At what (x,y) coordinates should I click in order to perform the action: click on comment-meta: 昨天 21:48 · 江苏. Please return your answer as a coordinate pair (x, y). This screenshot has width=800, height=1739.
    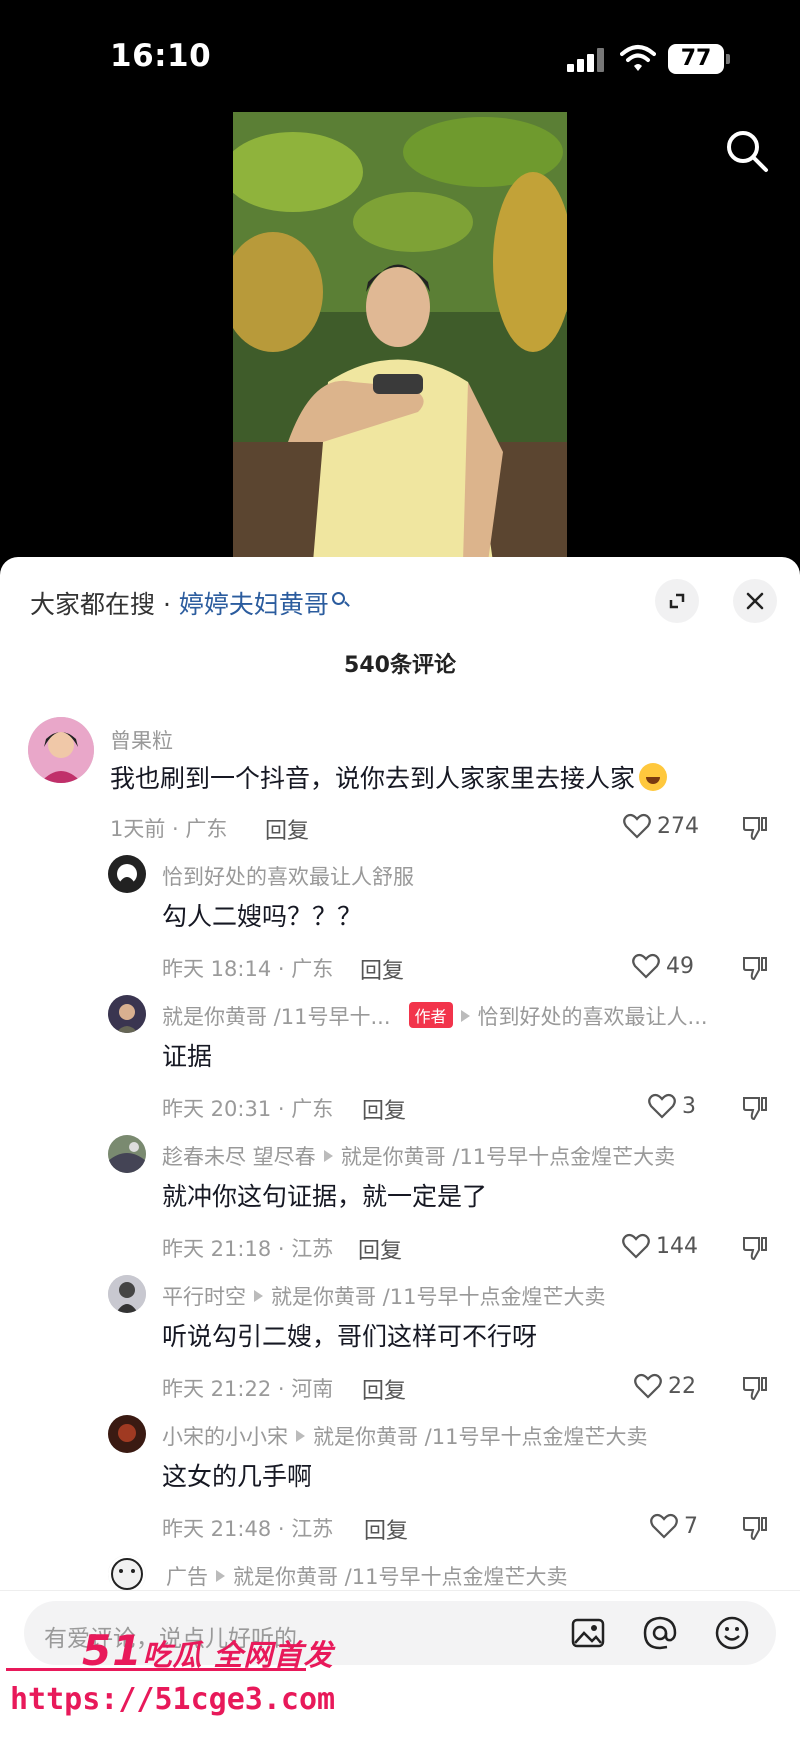
    Looking at the image, I should click on (248, 1529).